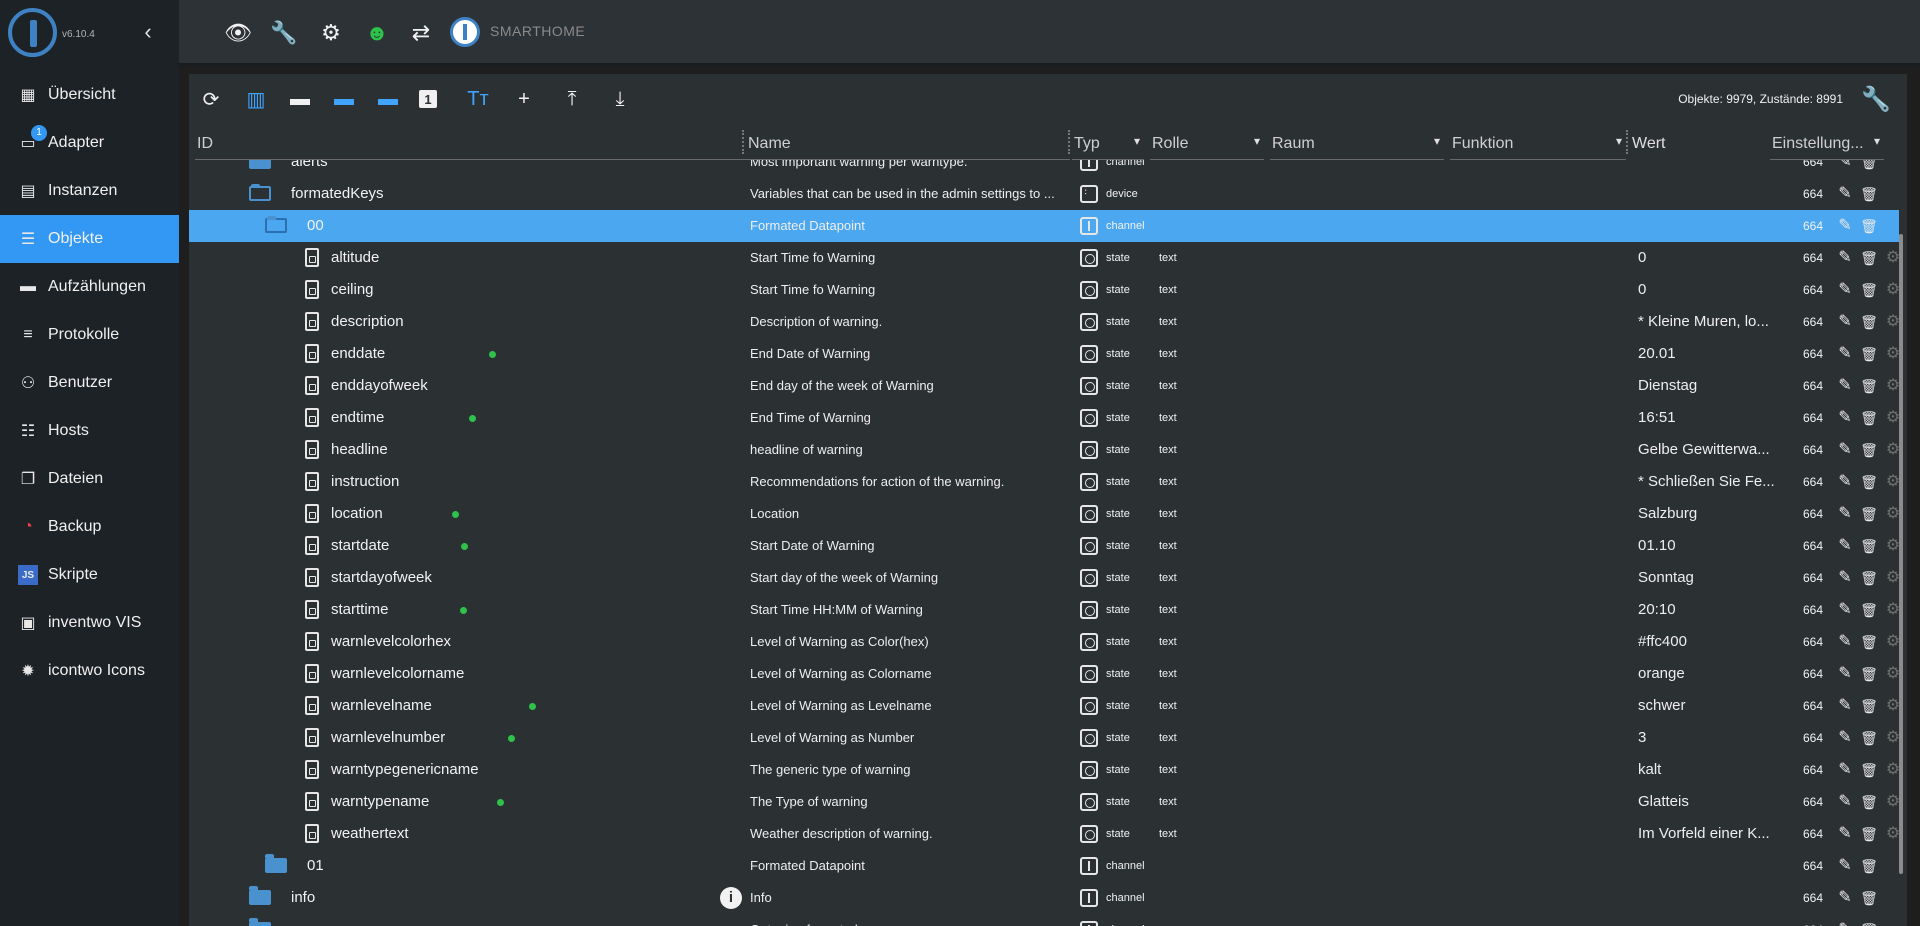 This screenshot has height=926, width=1920. What do you see at coordinates (89, 95) in the screenshot?
I see `sidebar-item-übersicht: ▦ Übersicht` at bounding box center [89, 95].